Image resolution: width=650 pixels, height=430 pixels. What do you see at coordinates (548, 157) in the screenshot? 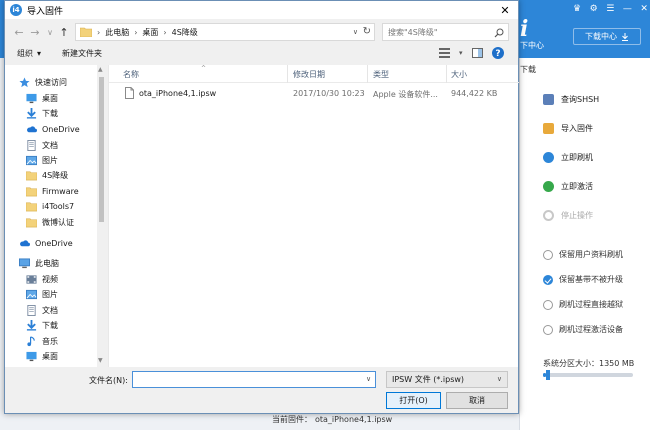
I see `flash-now-icon` at bounding box center [548, 157].